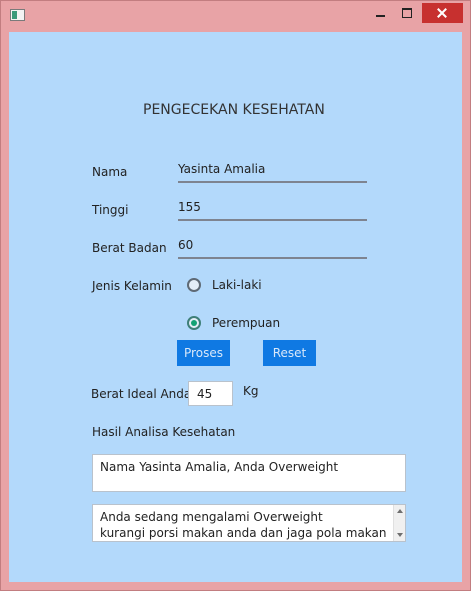  Describe the element at coordinates (194, 285) in the screenshot. I see `radio-laki-laki` at that location.